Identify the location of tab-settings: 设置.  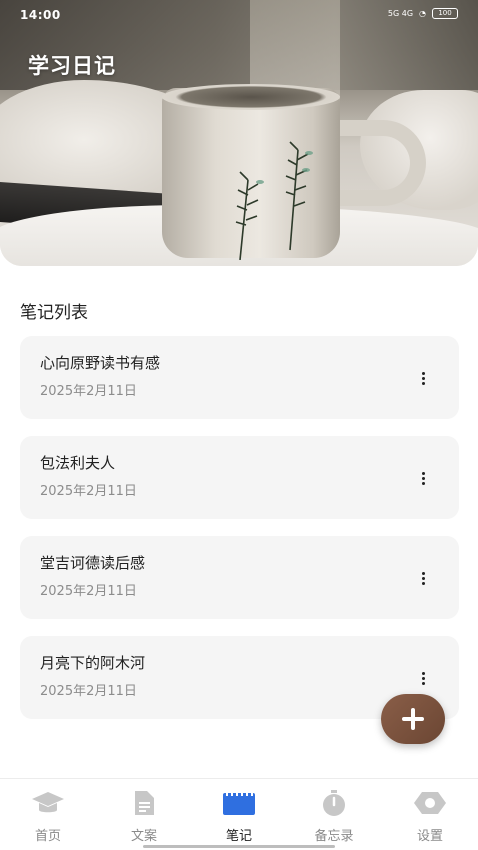
(430, 819).